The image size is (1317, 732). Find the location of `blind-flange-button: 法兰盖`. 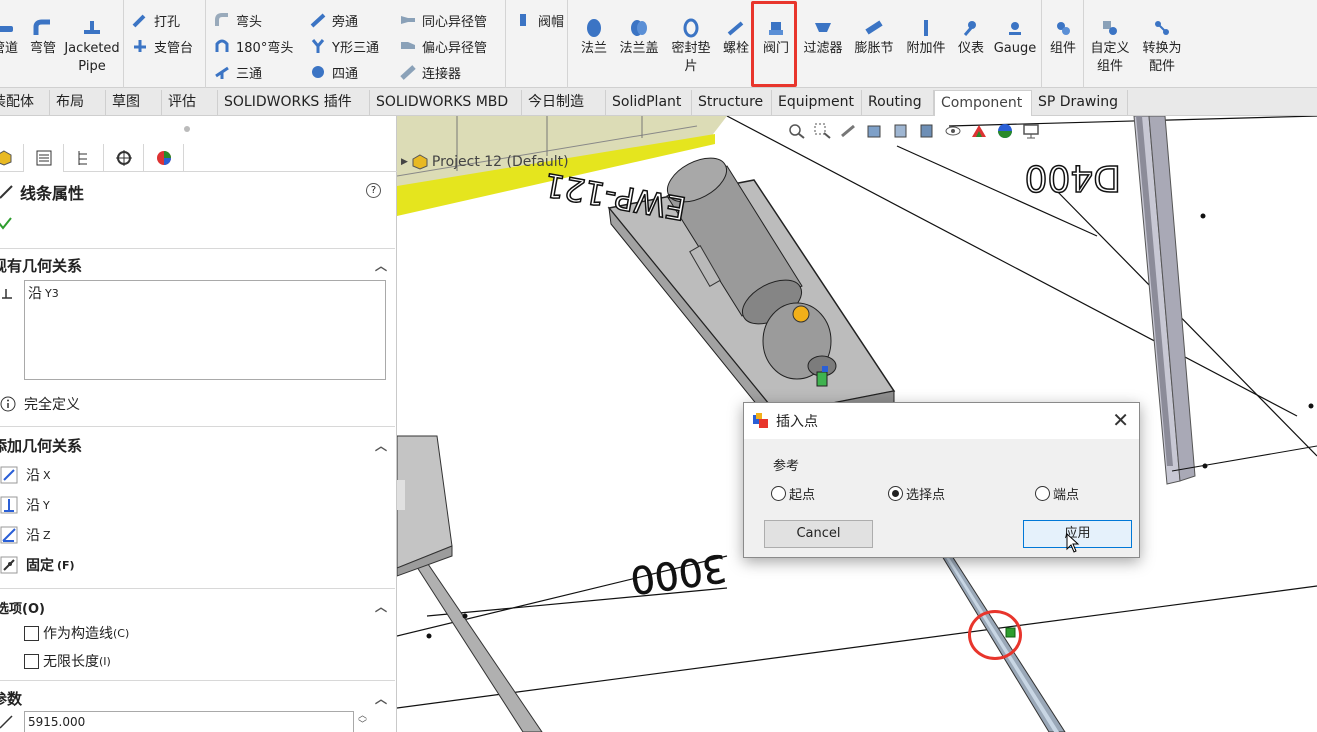

blind-flange-button: 法兰盖 is located at coordinates (639, 29).